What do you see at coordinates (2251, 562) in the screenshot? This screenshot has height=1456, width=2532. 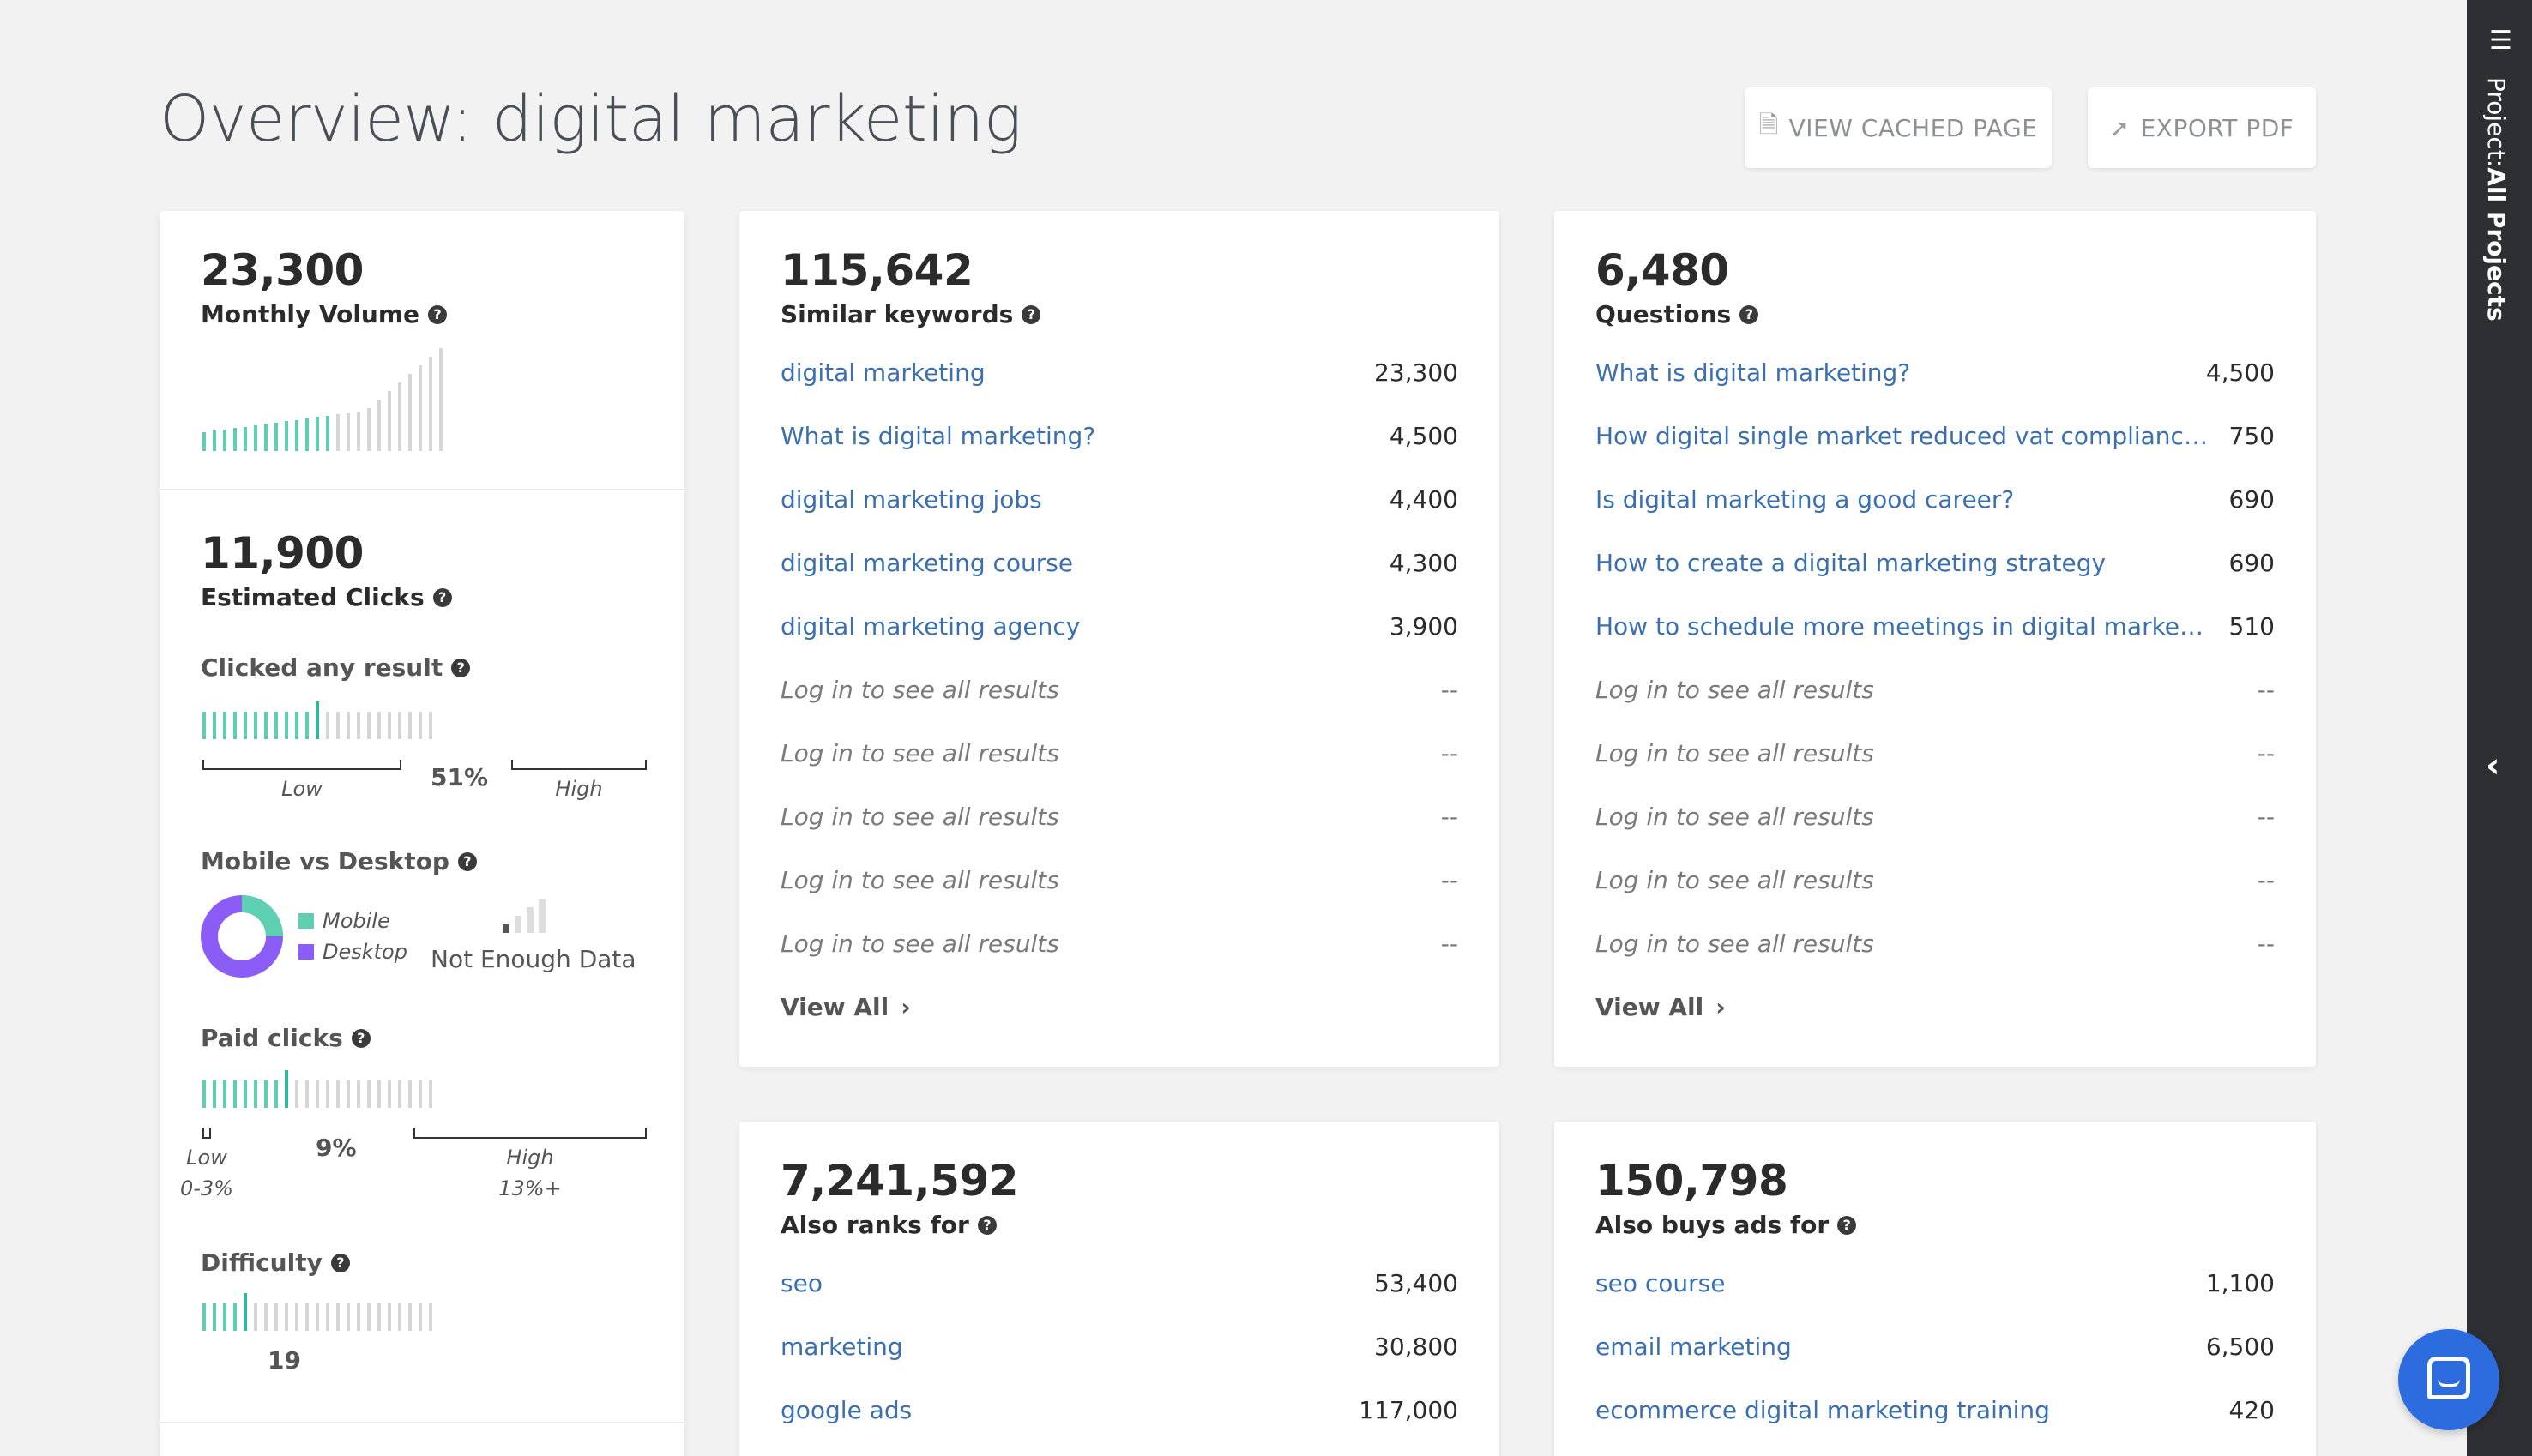 I see `question-volume: 690` at bounding box center [2251, 562].